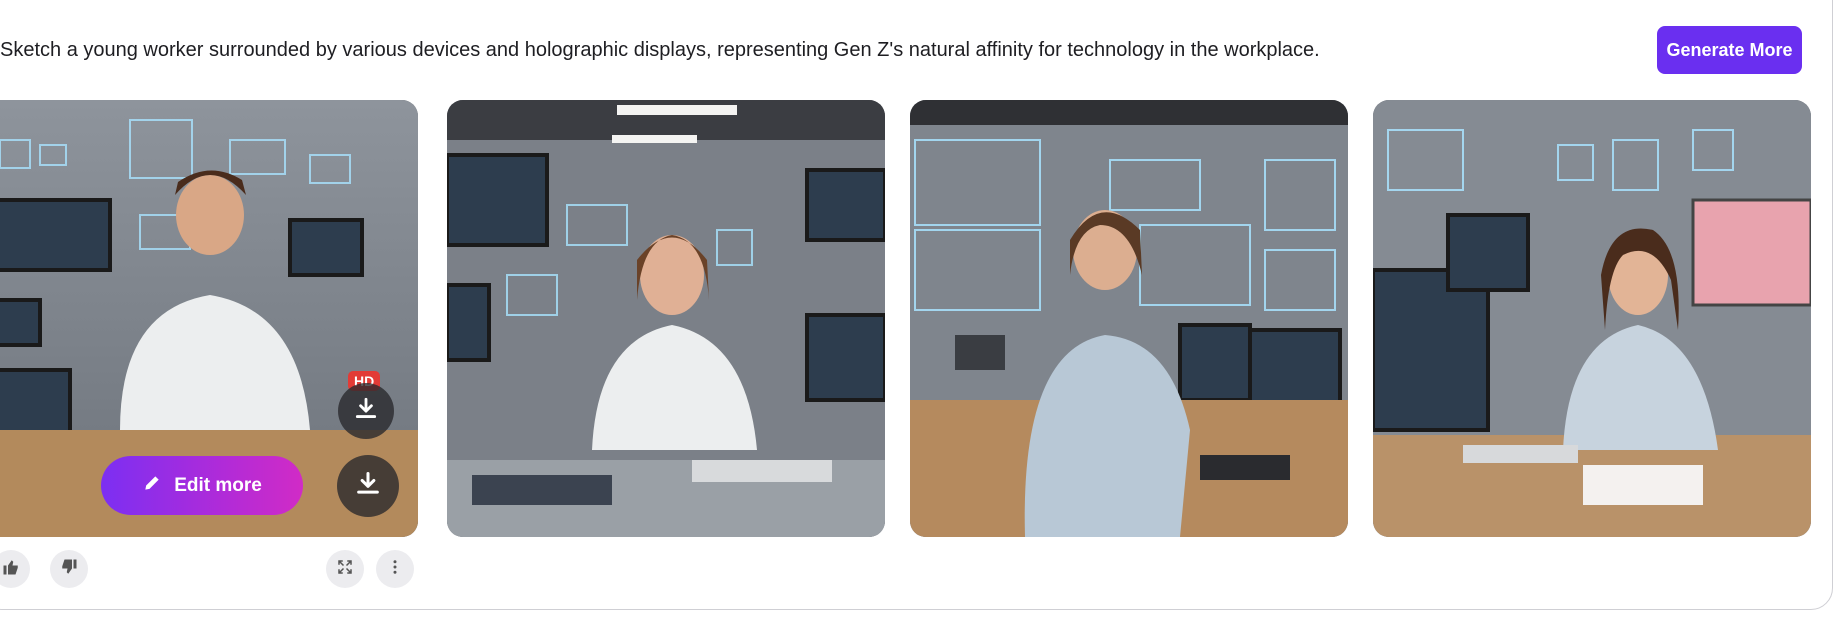 This screenshot has height=621, width=1839. I want to click on edit-more-label: Edit more, so click(218, 485).